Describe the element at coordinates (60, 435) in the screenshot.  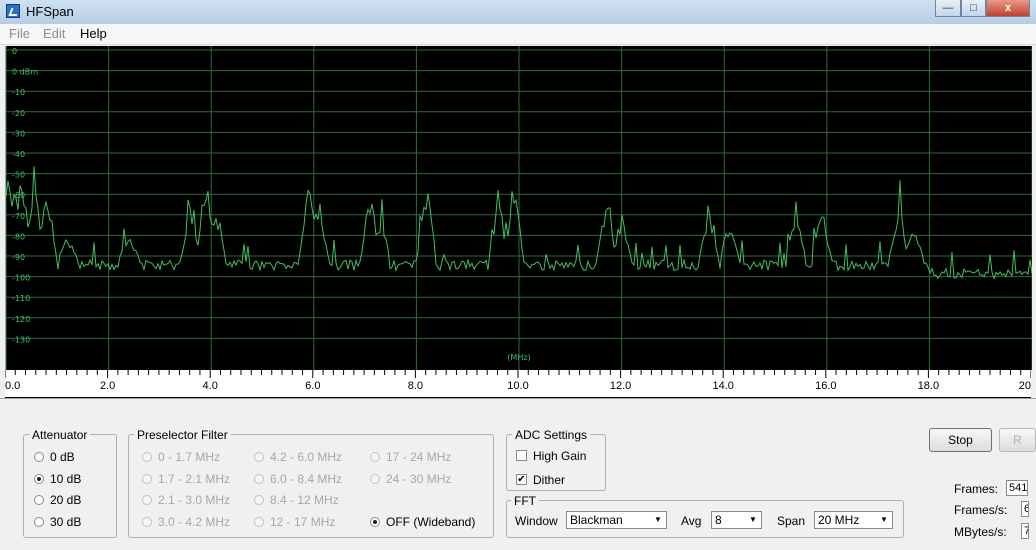
I see `attenuator-title: Attenuator` at that location.